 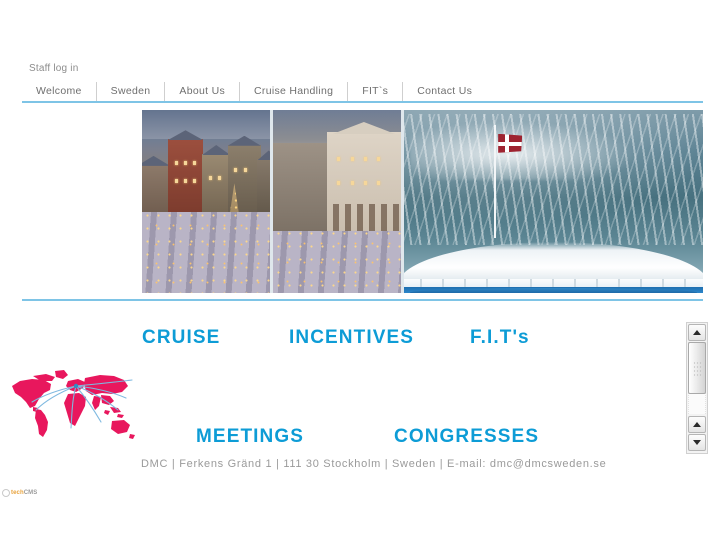 I want to click on scroll-up-button-top, so click(x=697, y=332).